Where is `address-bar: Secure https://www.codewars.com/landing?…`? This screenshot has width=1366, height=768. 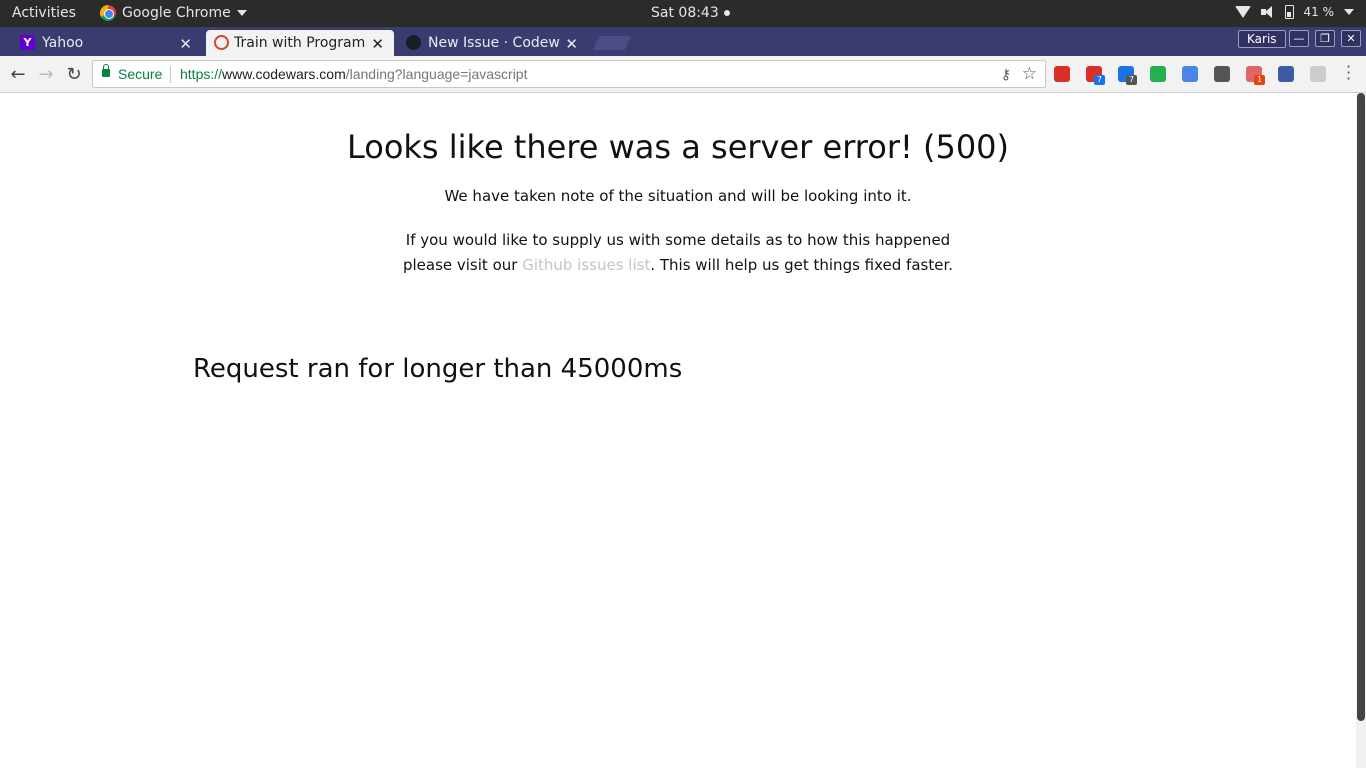
address-bar: Secure https://www.codewars.com/landing?… is located at coordinates (569, 74).